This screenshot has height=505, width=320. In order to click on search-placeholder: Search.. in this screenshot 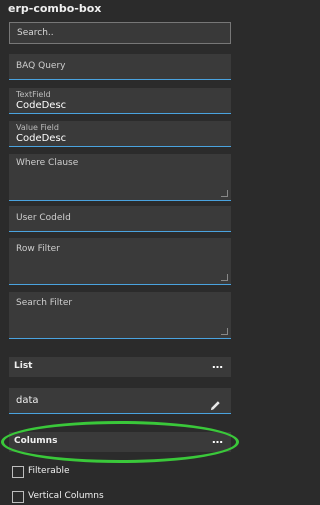, I will do `click(35, 33)`.